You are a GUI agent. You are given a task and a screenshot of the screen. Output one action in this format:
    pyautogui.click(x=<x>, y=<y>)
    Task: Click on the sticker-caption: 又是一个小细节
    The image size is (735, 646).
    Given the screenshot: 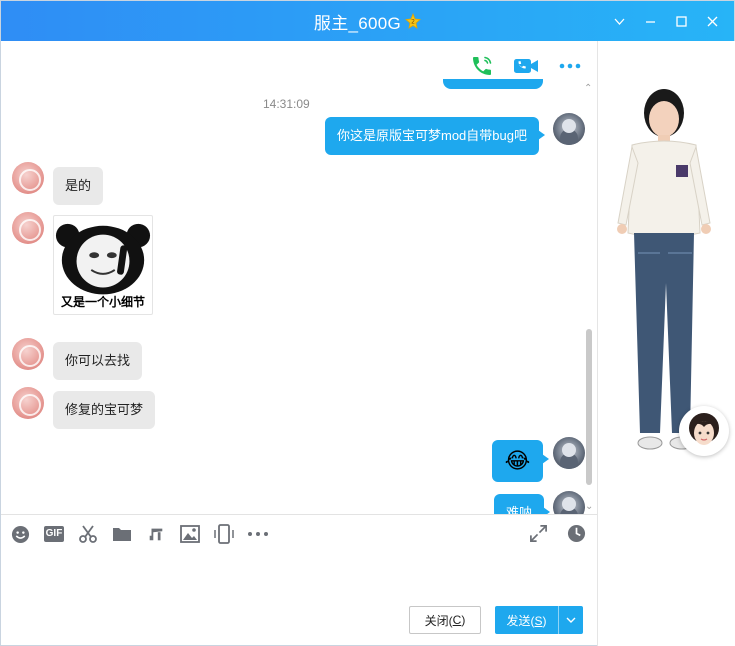 What is the action you would take?
    pyautogui.click(x=102, y=302)
    